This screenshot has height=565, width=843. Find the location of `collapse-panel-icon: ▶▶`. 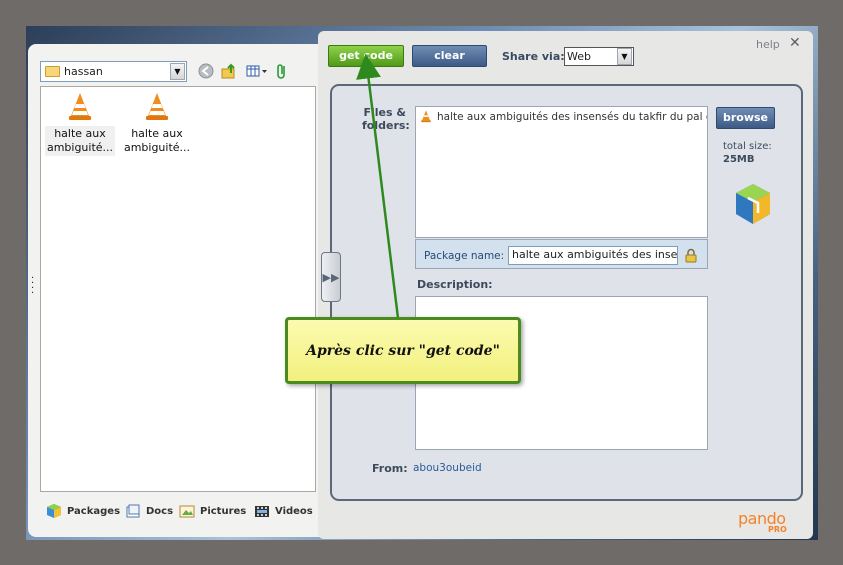

collapse-panel-icon: ▶▶ is located at coordinates (331, 277).